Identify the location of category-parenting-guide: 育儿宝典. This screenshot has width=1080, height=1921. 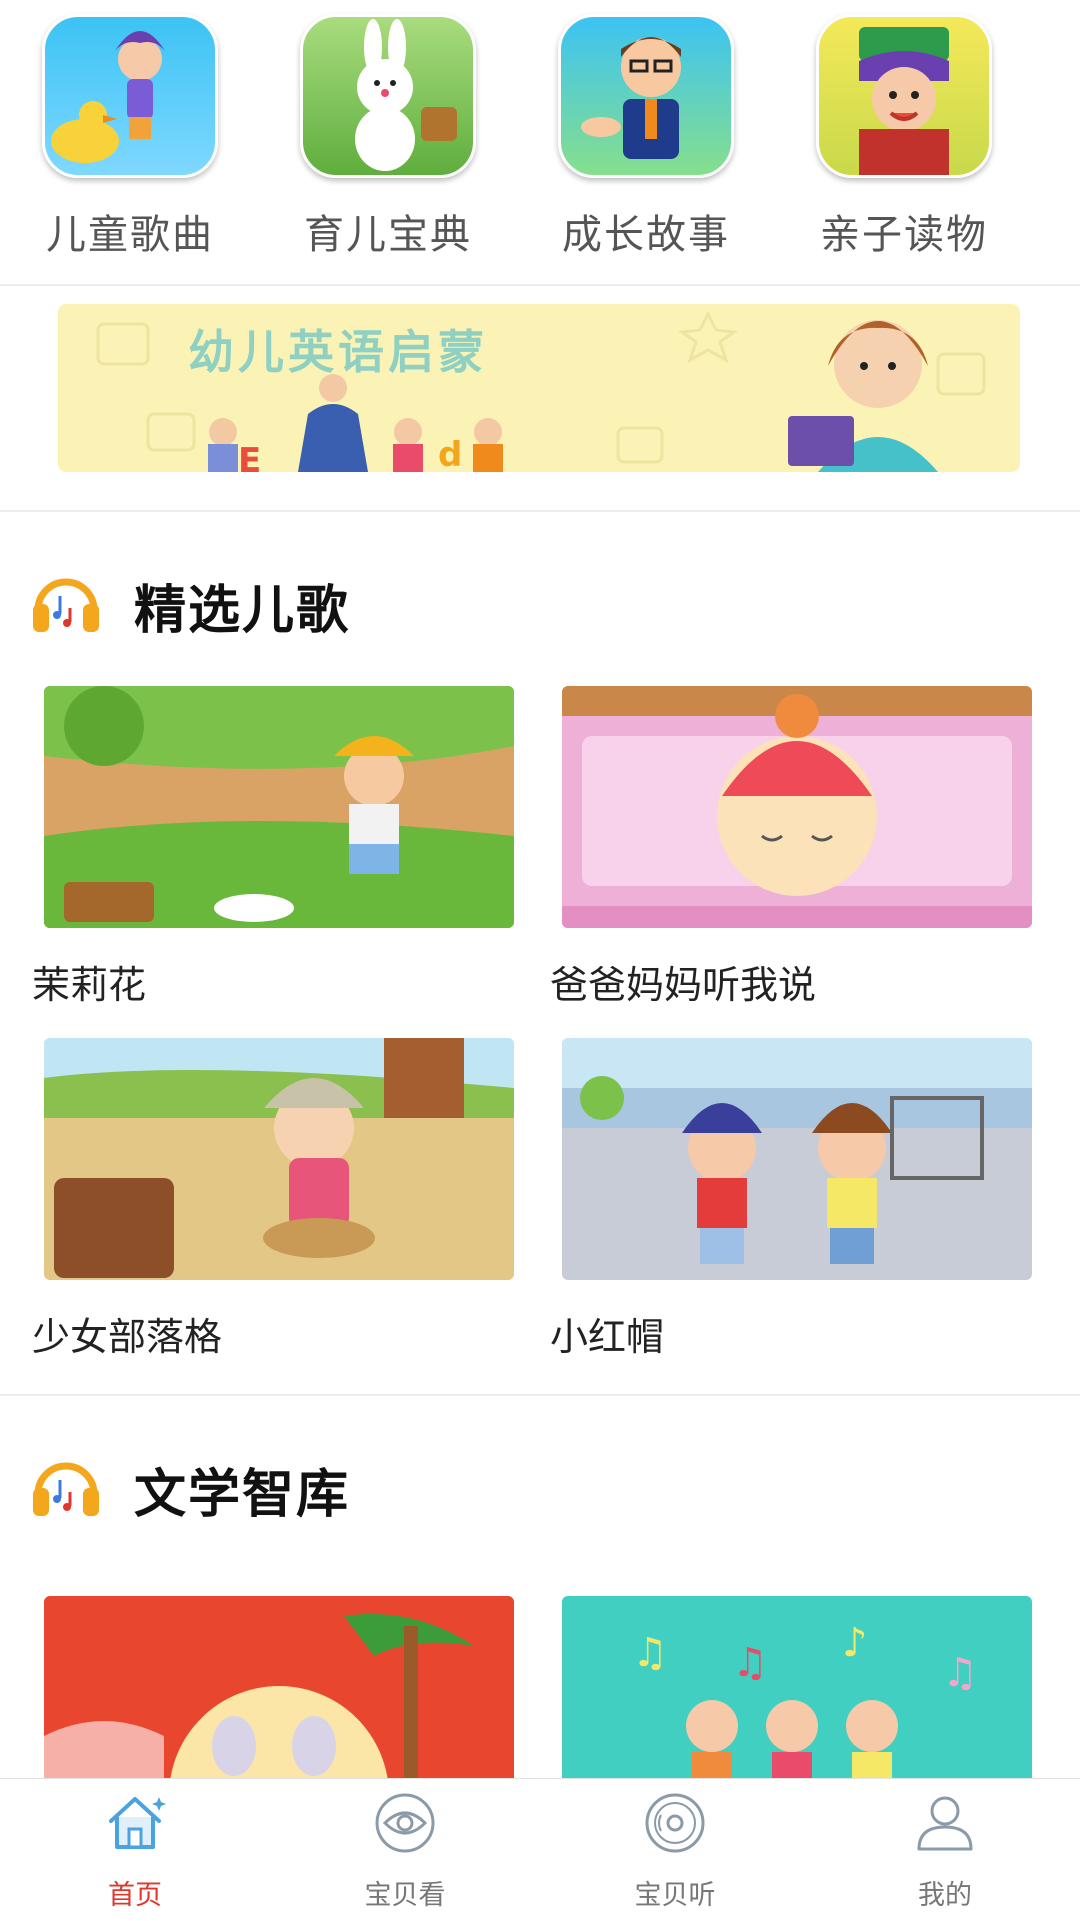
(388, 137).